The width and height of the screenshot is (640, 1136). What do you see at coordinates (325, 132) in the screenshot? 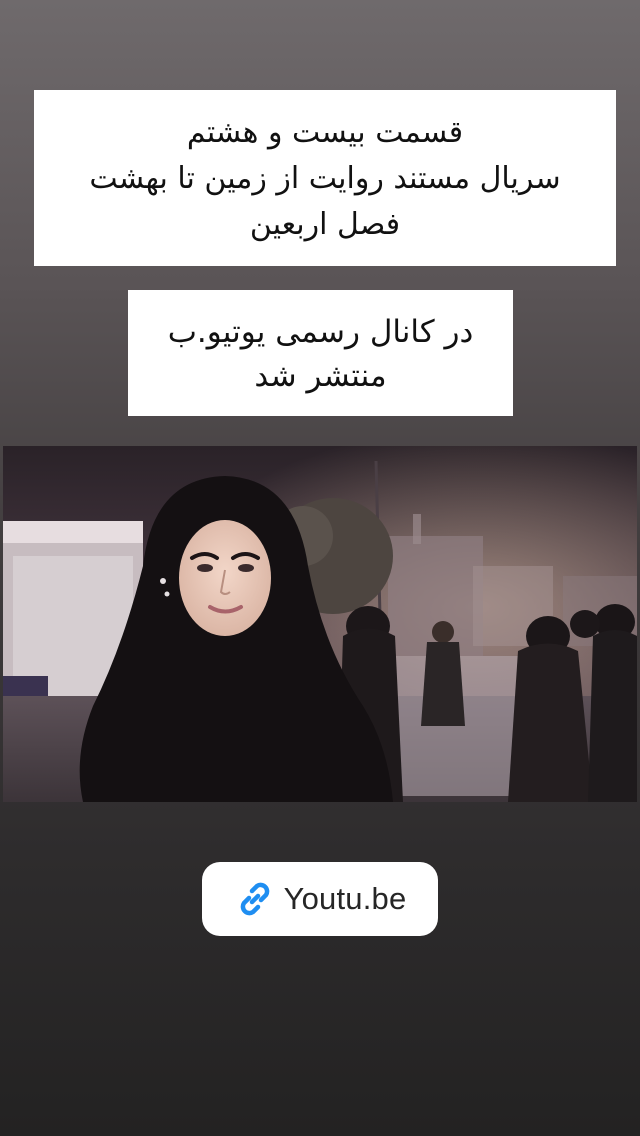
I see `caption-line: قسمت بیست و هشتم` at bounding box center [325, 132].